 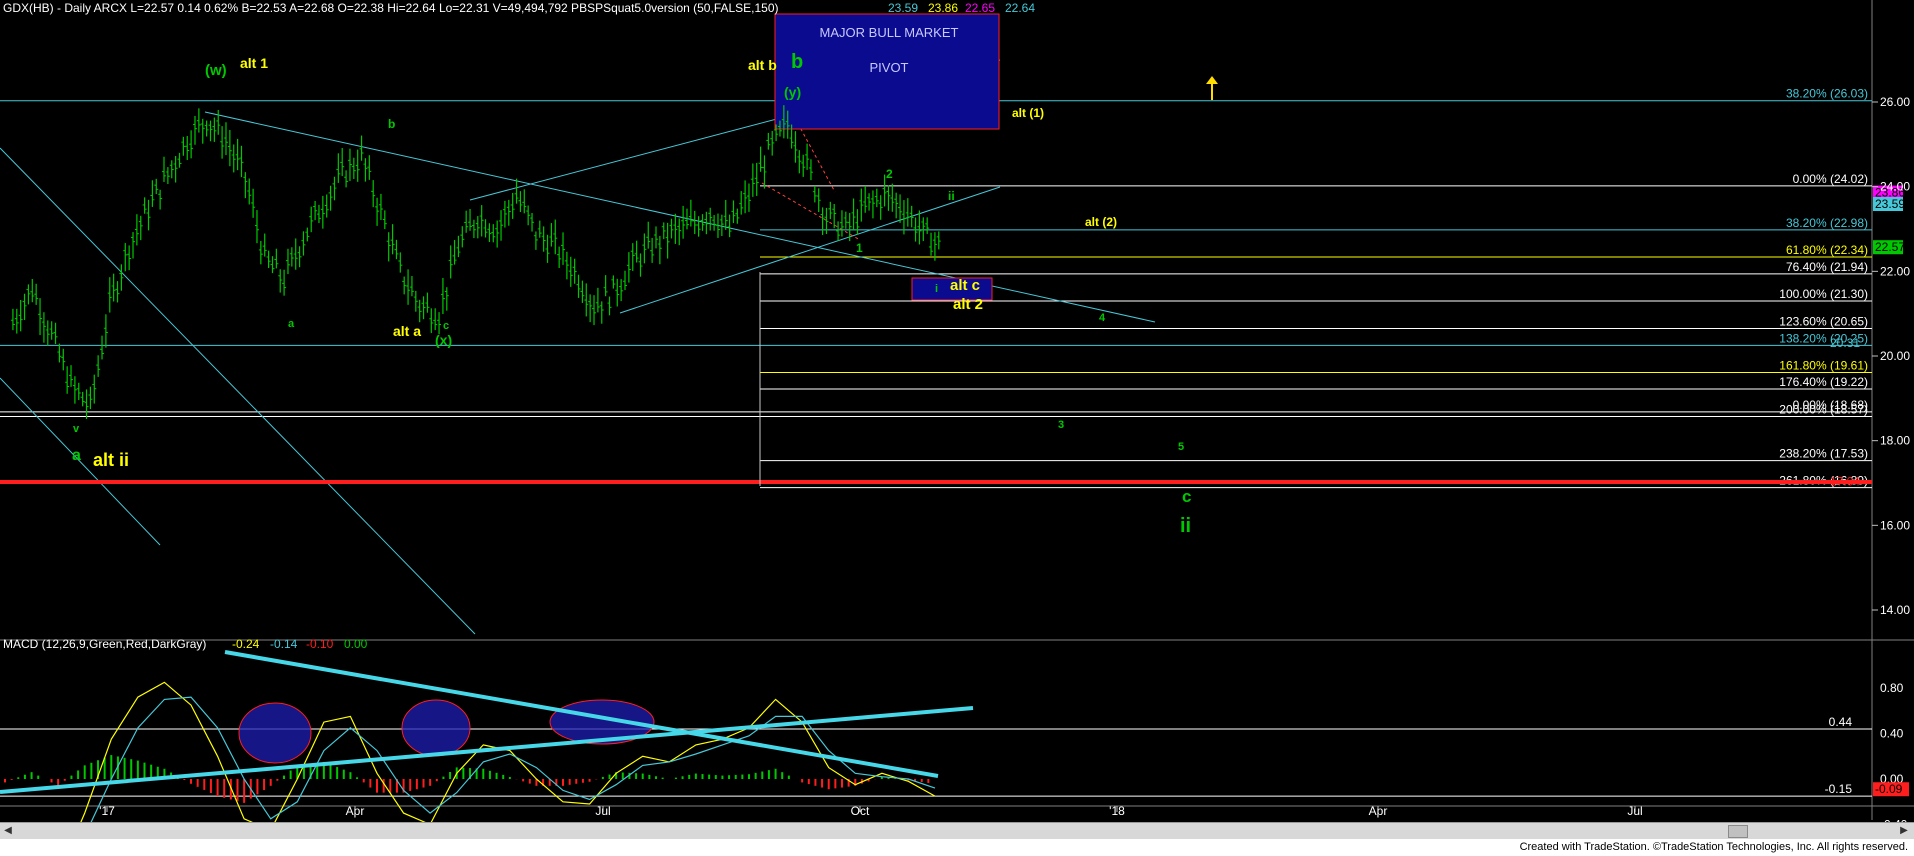 What do you see at coordinates (1827, 267) in the screenshot?
I see `fib-level-label: 76.40% (21.94)` at bounding box center [1827, 267].